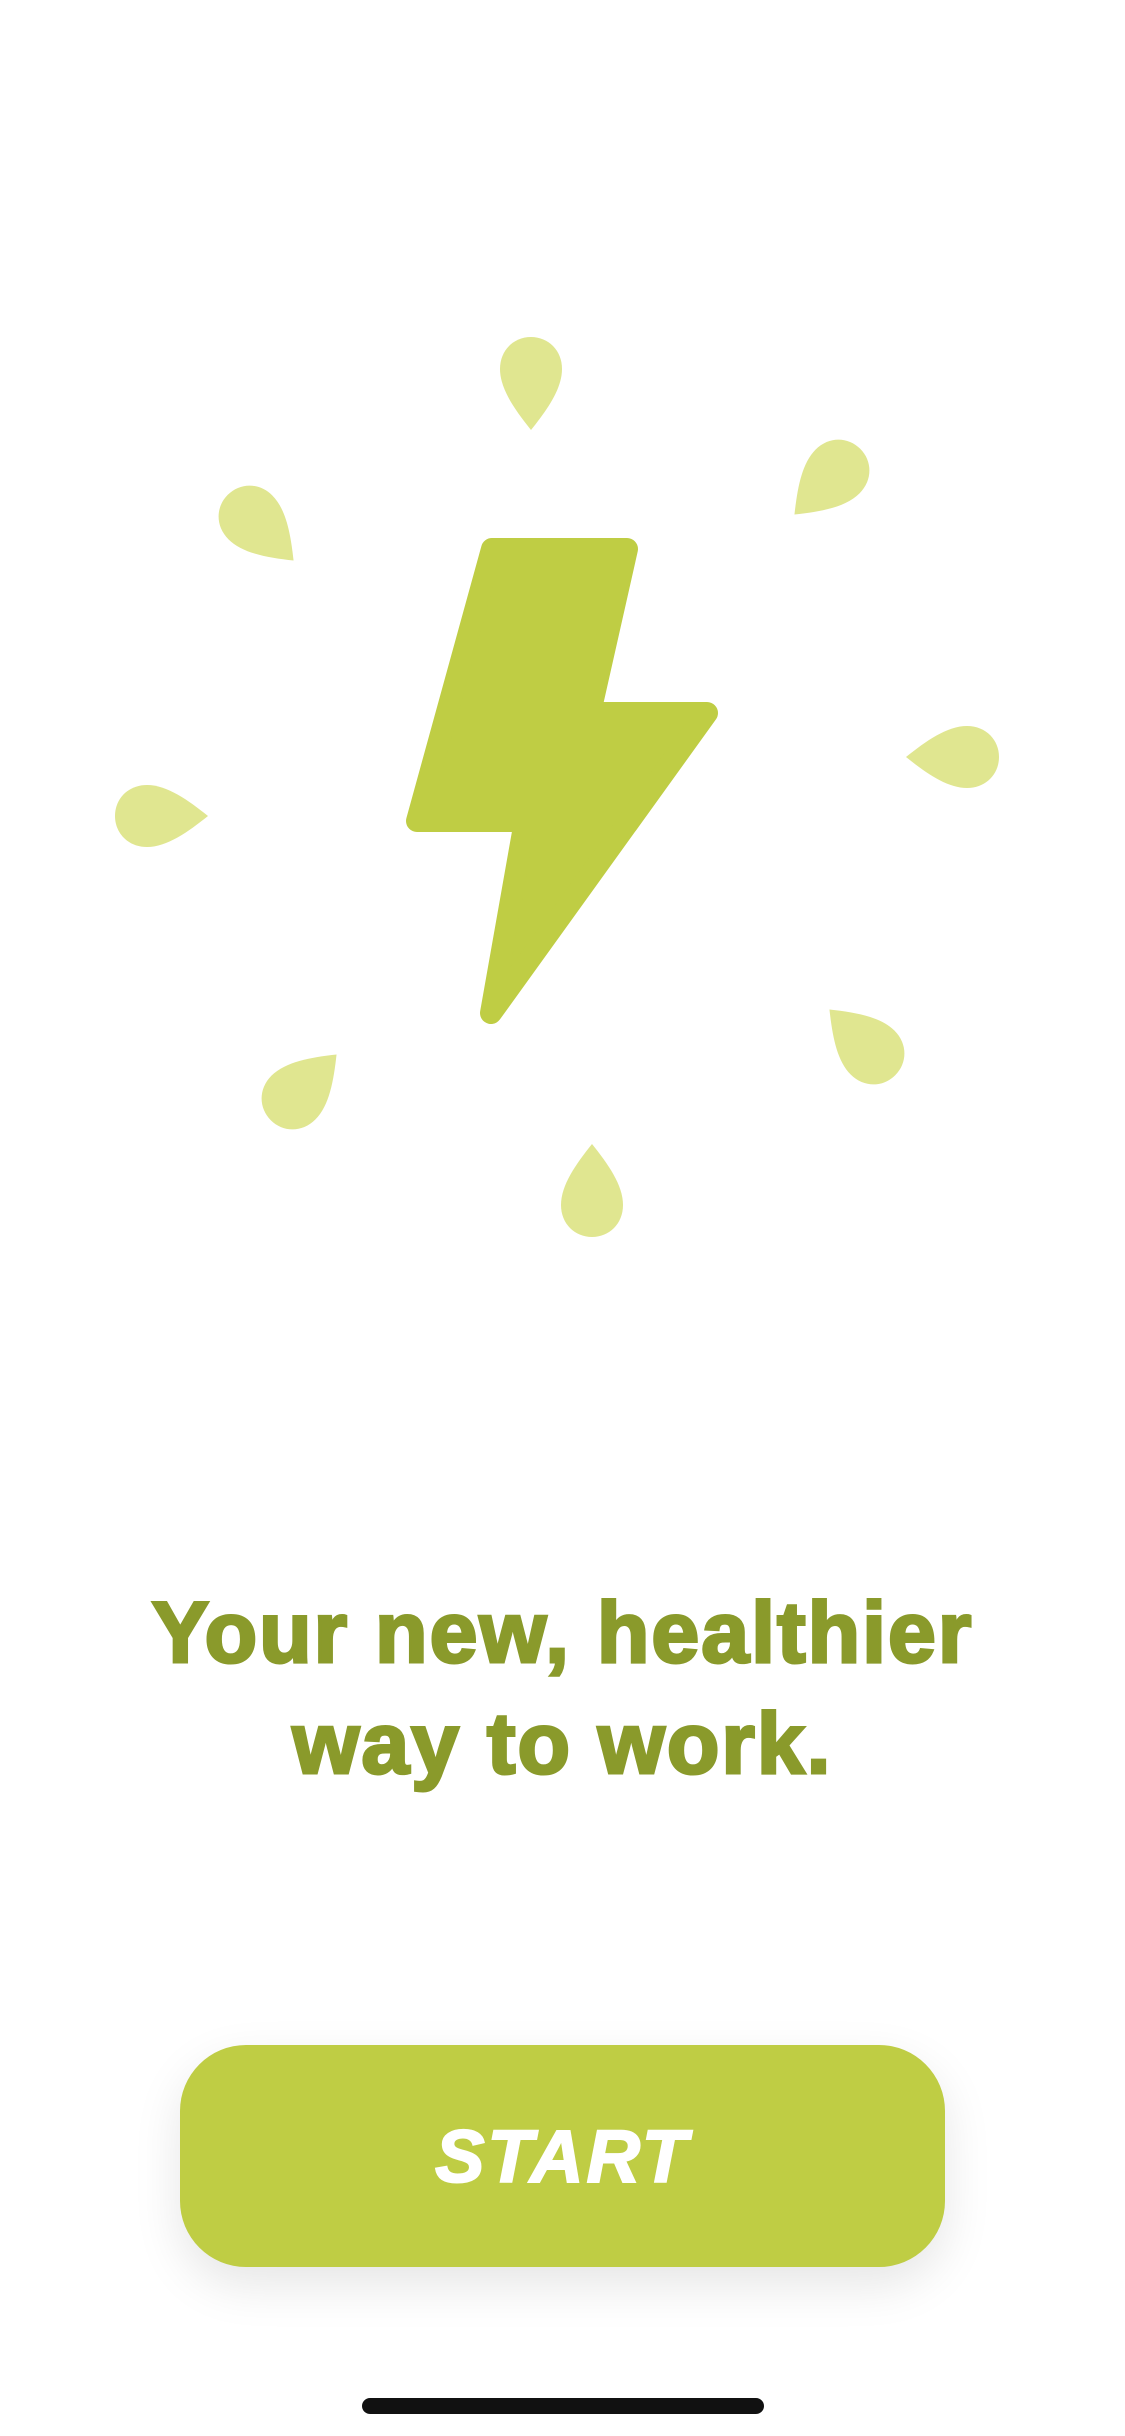 This screenshot has width=1125, height=2436. Describe the element at coordinates (562, 1633) in the screenshot. I see `headline-line-1: Your new, healthier` at that location.